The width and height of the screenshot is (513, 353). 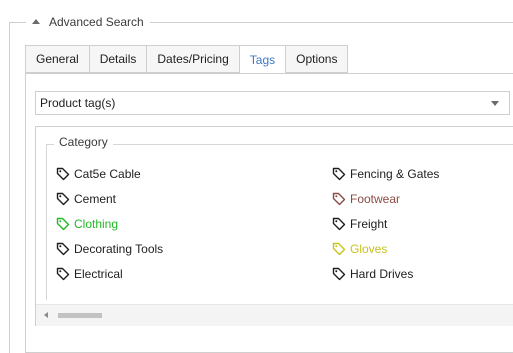 I want to click on category-item-label: Freight, so click(x=369, y=223).